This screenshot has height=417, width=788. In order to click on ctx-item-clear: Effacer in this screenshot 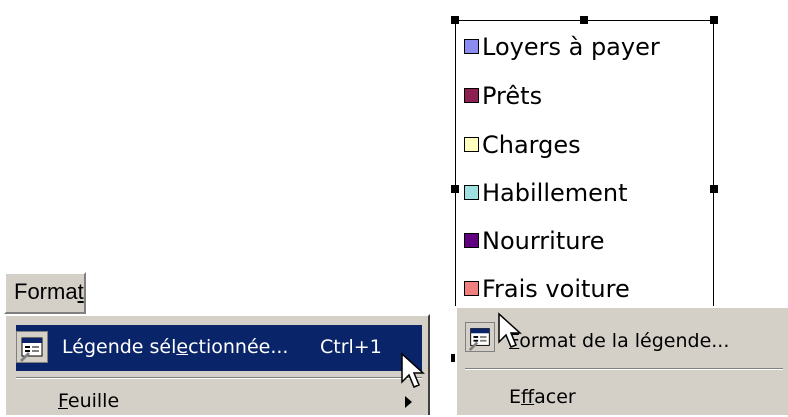, I will do `click(542, 397)`.